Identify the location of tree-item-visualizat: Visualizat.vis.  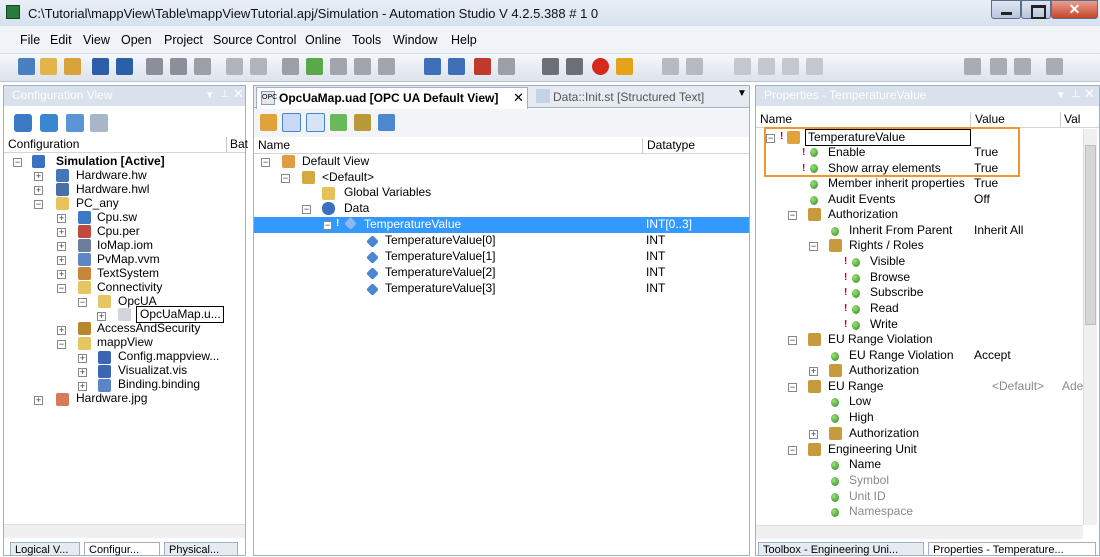
(152, 370).